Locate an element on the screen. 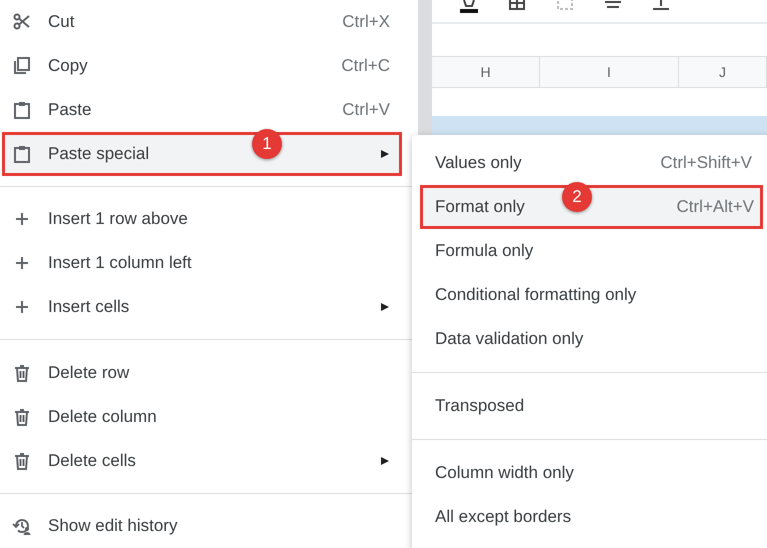 Image resolution: width=767 pixels, height=548 pixels. menu-item: Values only Ctrl+Shift+V is located at coordinates (589, 163).